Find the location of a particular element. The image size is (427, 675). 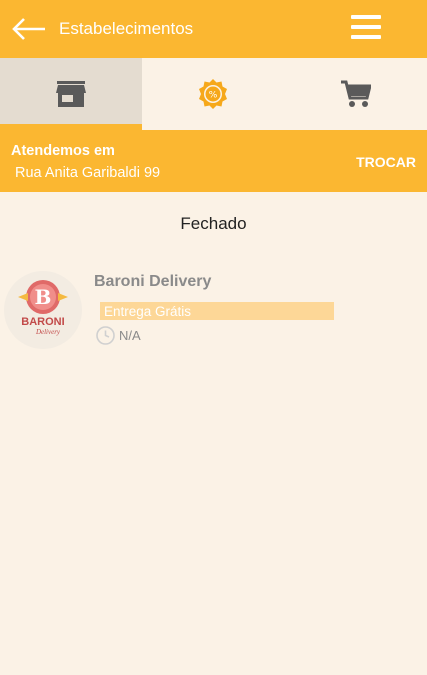

tab-stores is located at coordinates (71, 94).